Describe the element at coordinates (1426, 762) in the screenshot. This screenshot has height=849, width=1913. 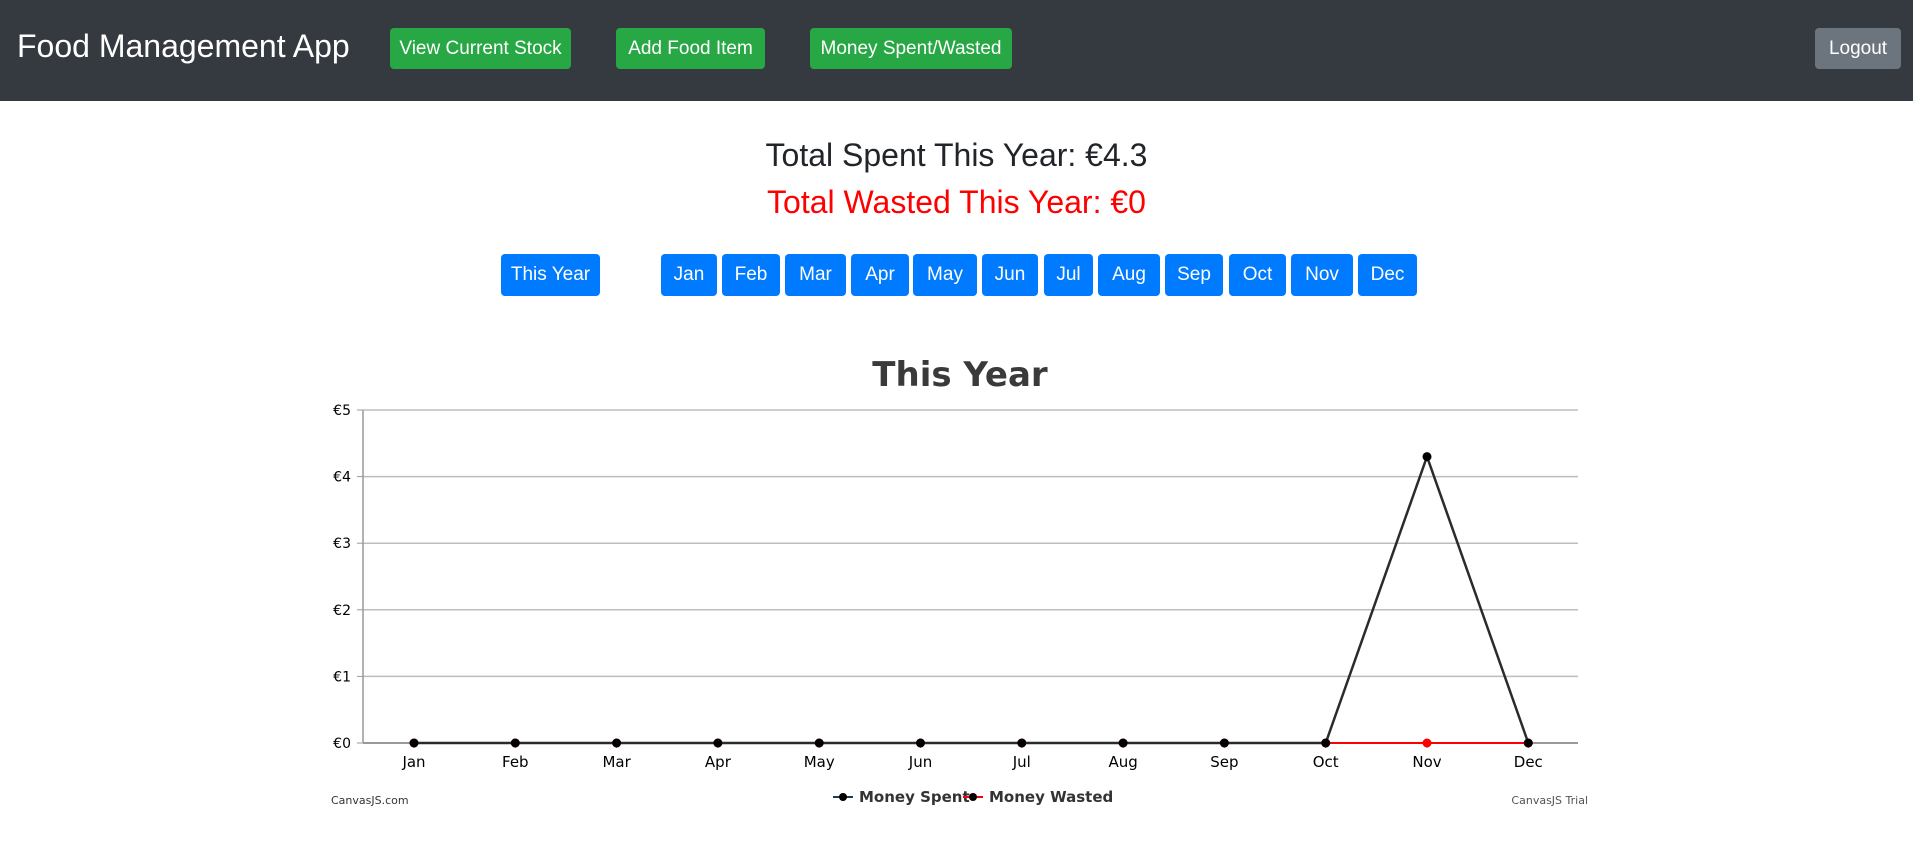
I see `x-tick-label: Nov` at that location.